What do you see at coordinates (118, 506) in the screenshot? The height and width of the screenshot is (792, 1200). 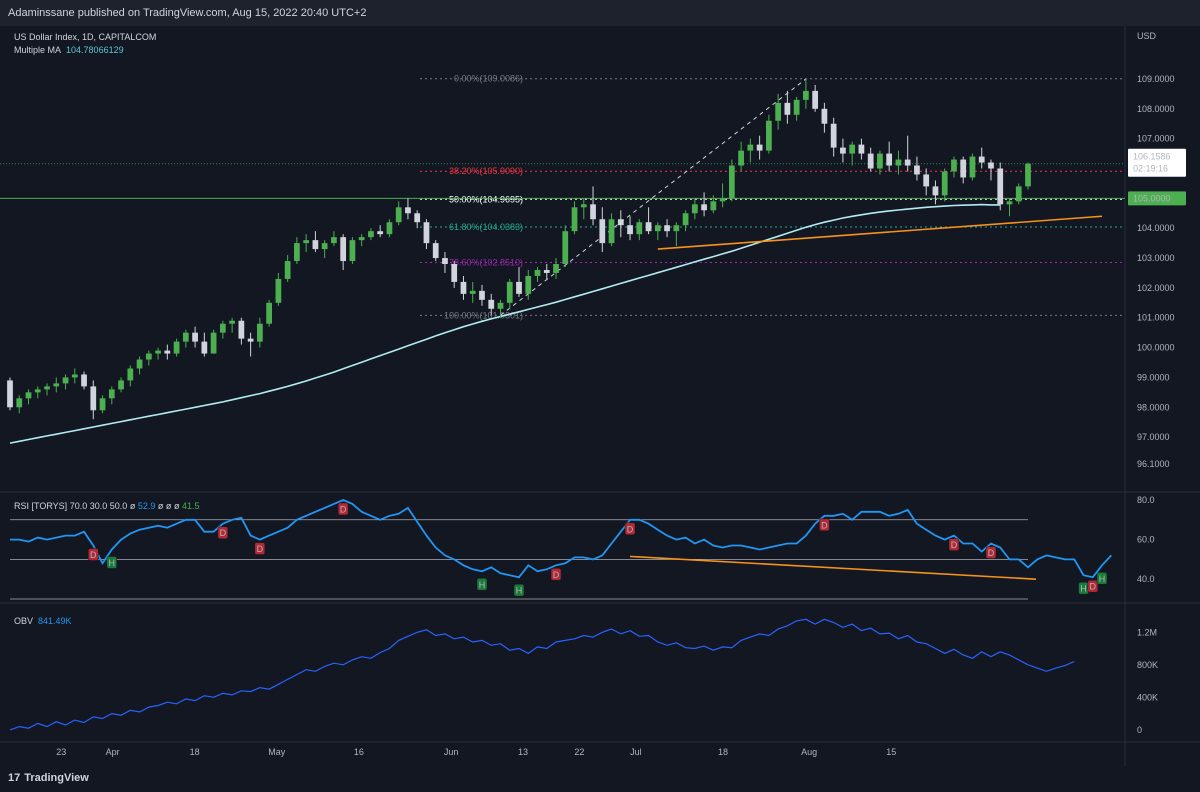 I see `rsi-param-3: 50.0` at bounding box center [118, 506].